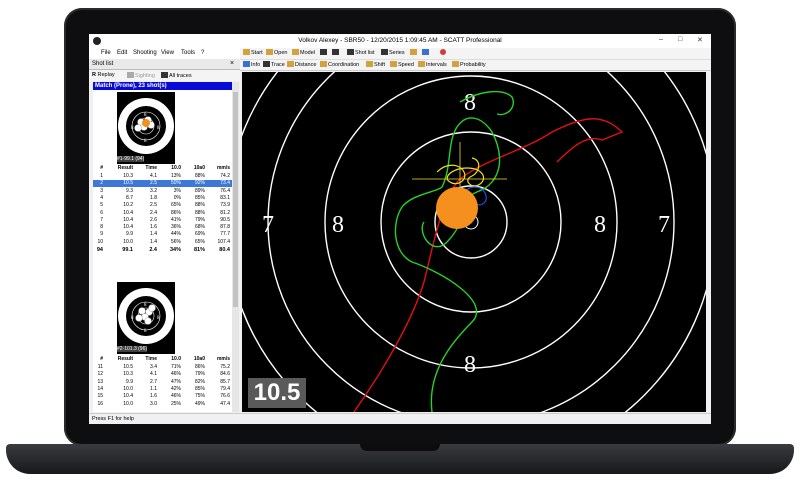 The height and width of the screenshot is (496, 800). What do you see at coordinates (469, 64) in the screenshot?
I see `probability-tab: Probability` at bounding box center [469, 64].